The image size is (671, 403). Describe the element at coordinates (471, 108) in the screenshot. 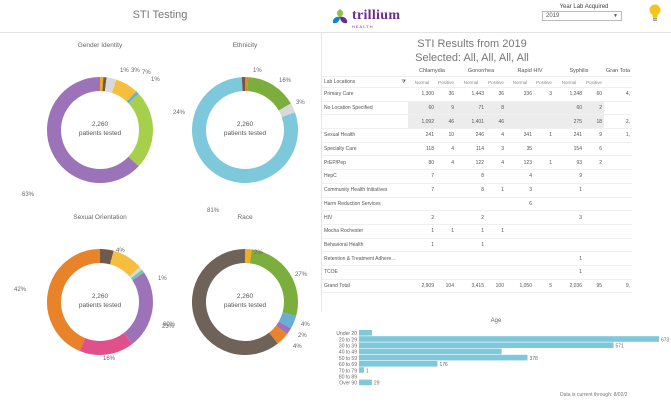

I see `table-cell: 71` at that location.